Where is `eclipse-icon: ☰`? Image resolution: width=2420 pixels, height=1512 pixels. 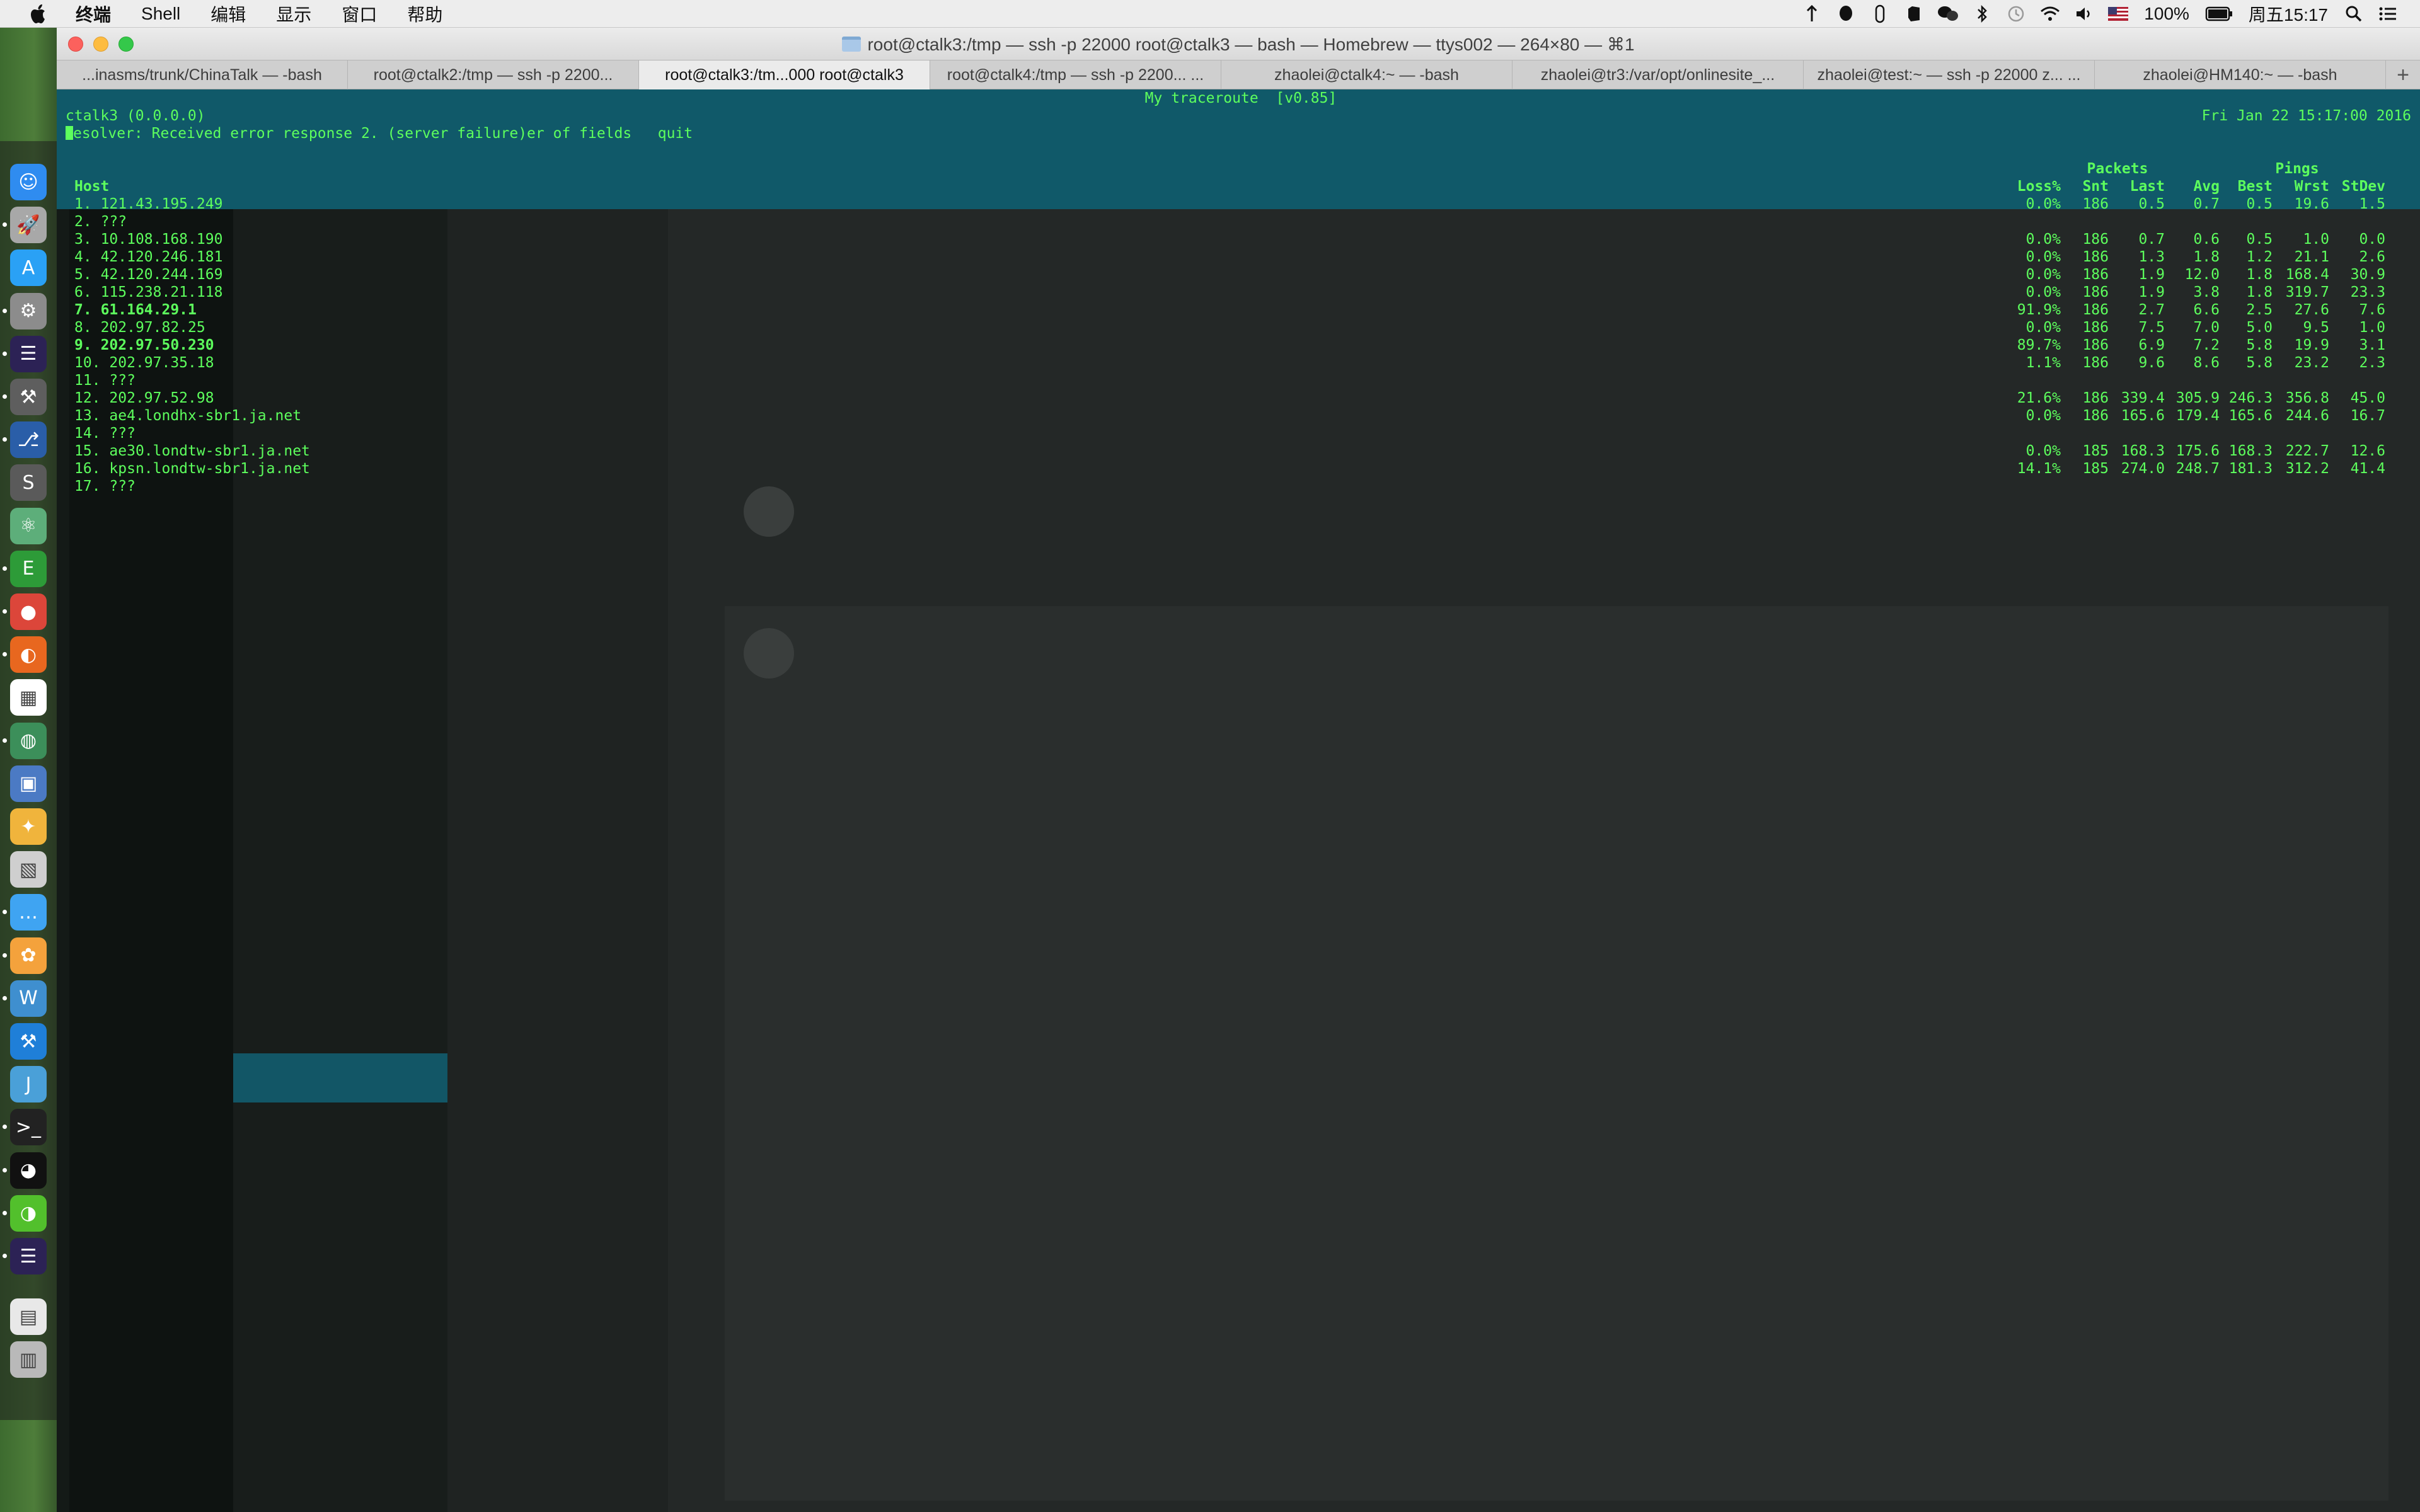
eclipse-icon: ☰ is located at coordinates (28, 353).